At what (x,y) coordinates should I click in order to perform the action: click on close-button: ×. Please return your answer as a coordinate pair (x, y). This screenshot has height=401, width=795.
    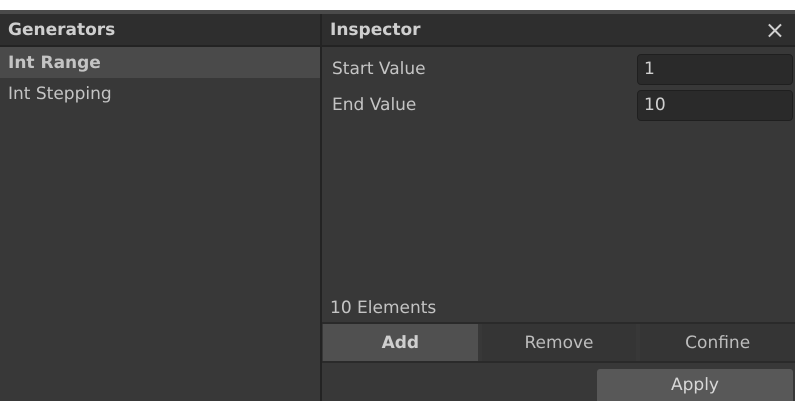
    Looking at the image, I should click on (774, 30).